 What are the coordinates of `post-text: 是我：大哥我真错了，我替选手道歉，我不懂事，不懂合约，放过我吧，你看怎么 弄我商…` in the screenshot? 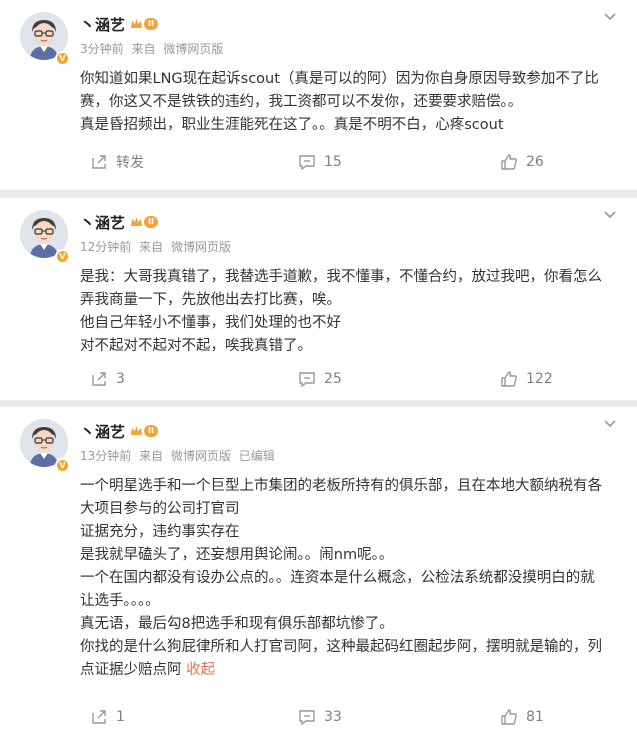 It's located at (354, 312).